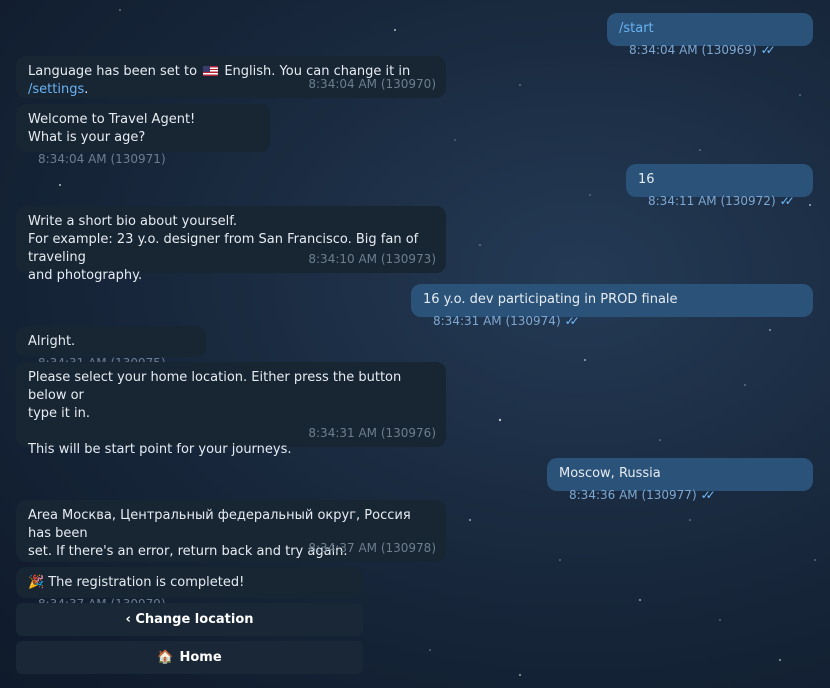 The image size is (830, 688). Describe the element at coordinates (165, 657) in the screenshot. I see `house-icon: 🏠` at that location.